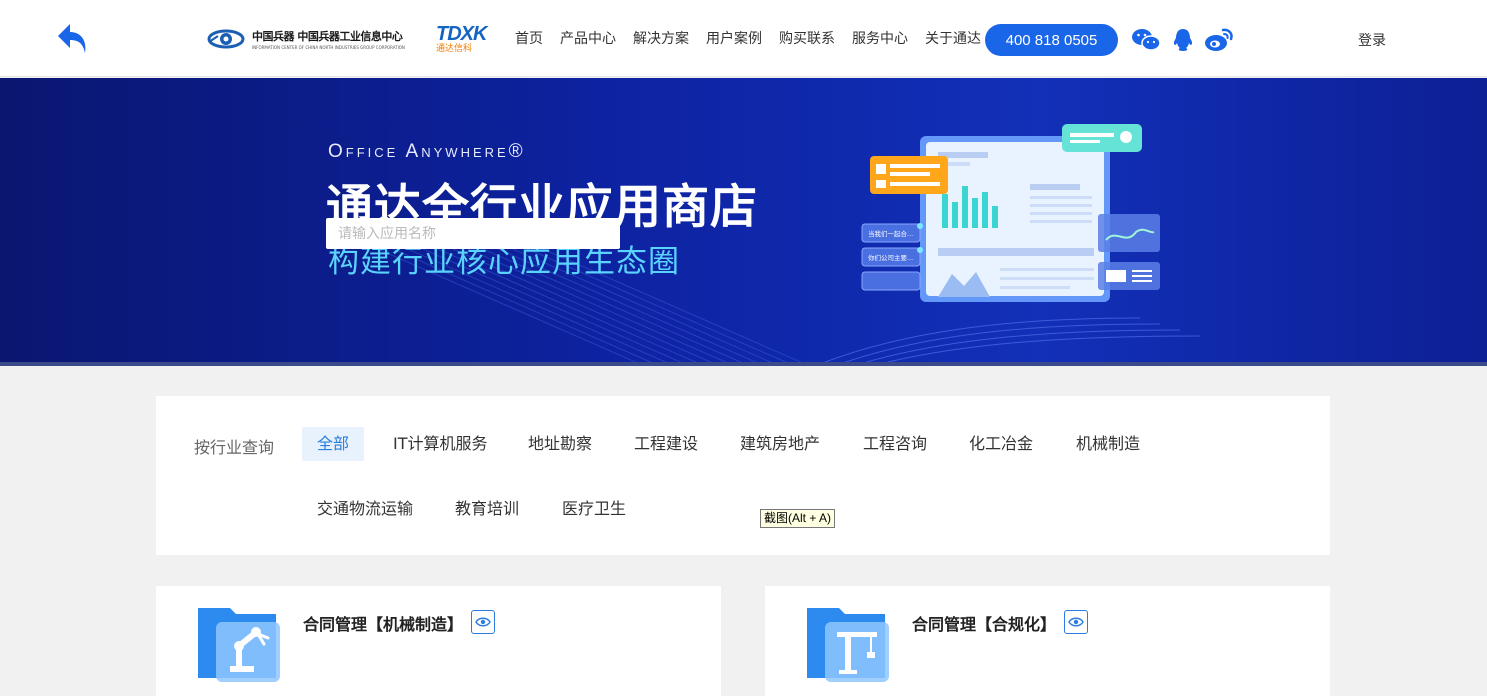  Describe the element at coordinates (1051, 40) in the screenshot. I see `phone-button: 400 818 0505` at that location.